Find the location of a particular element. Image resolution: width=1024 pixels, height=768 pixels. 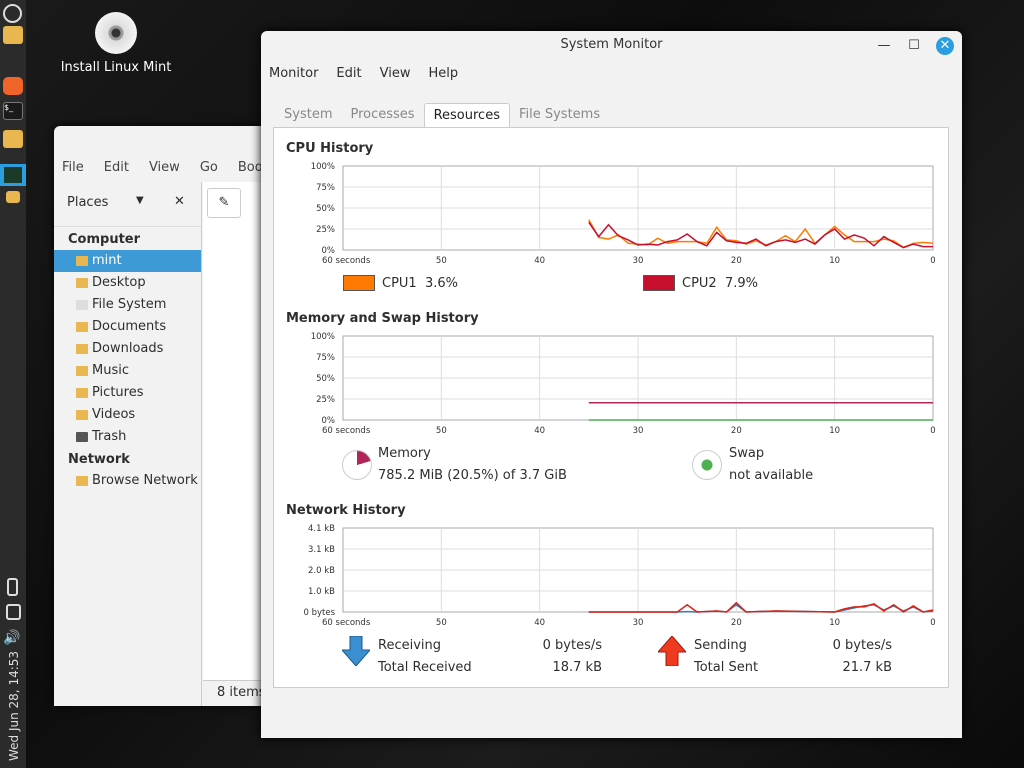

minimize-button: — is located at coordinates (884, 46).